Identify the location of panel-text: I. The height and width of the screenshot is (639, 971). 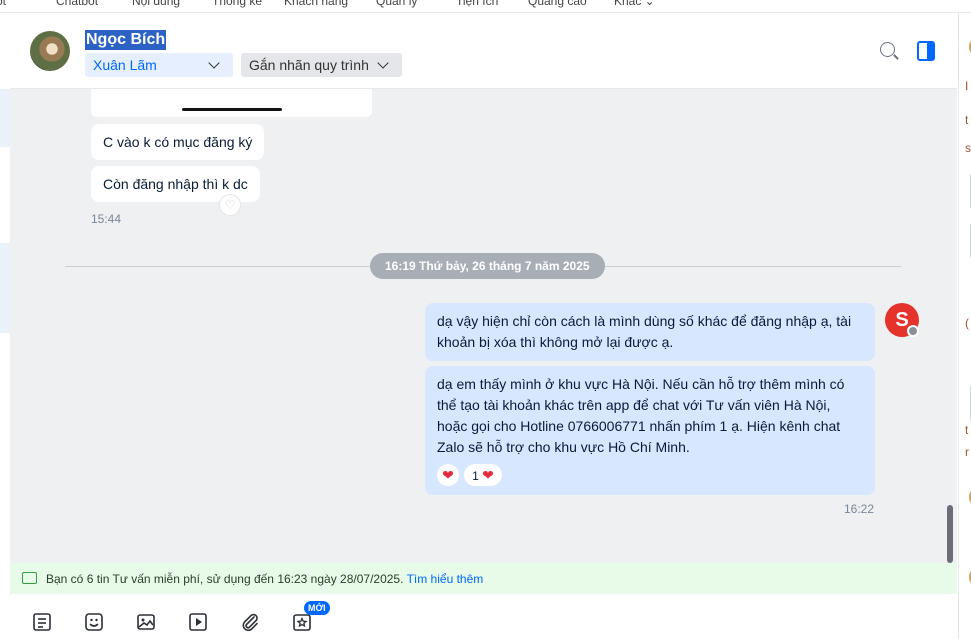
(967, 86).